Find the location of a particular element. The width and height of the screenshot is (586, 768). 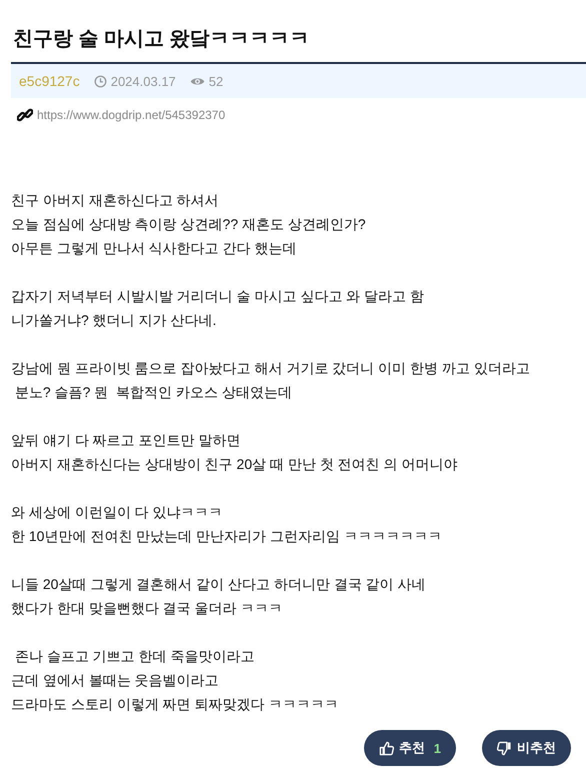

body-text-line: 존나 슬프고 기쁘고 한데 죽을맛이라고 is located at coordinates (135, 656).